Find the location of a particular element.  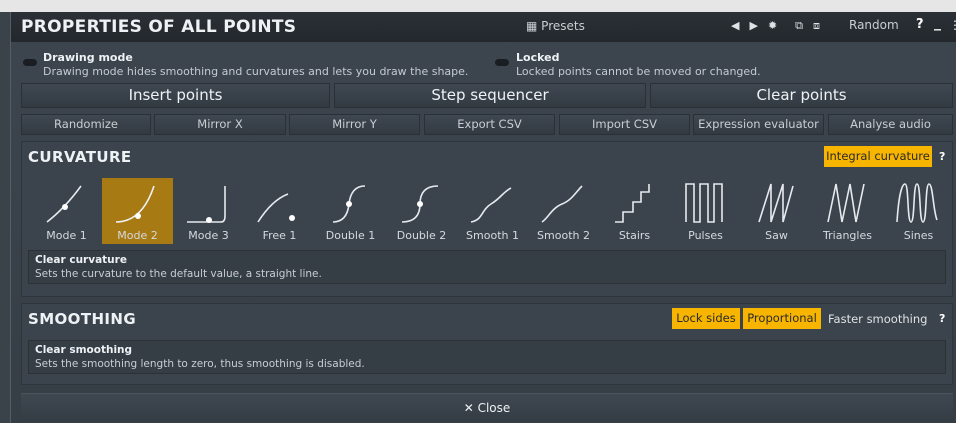

mode-3-label: Mode 3 is located at coordinates (208, 235).